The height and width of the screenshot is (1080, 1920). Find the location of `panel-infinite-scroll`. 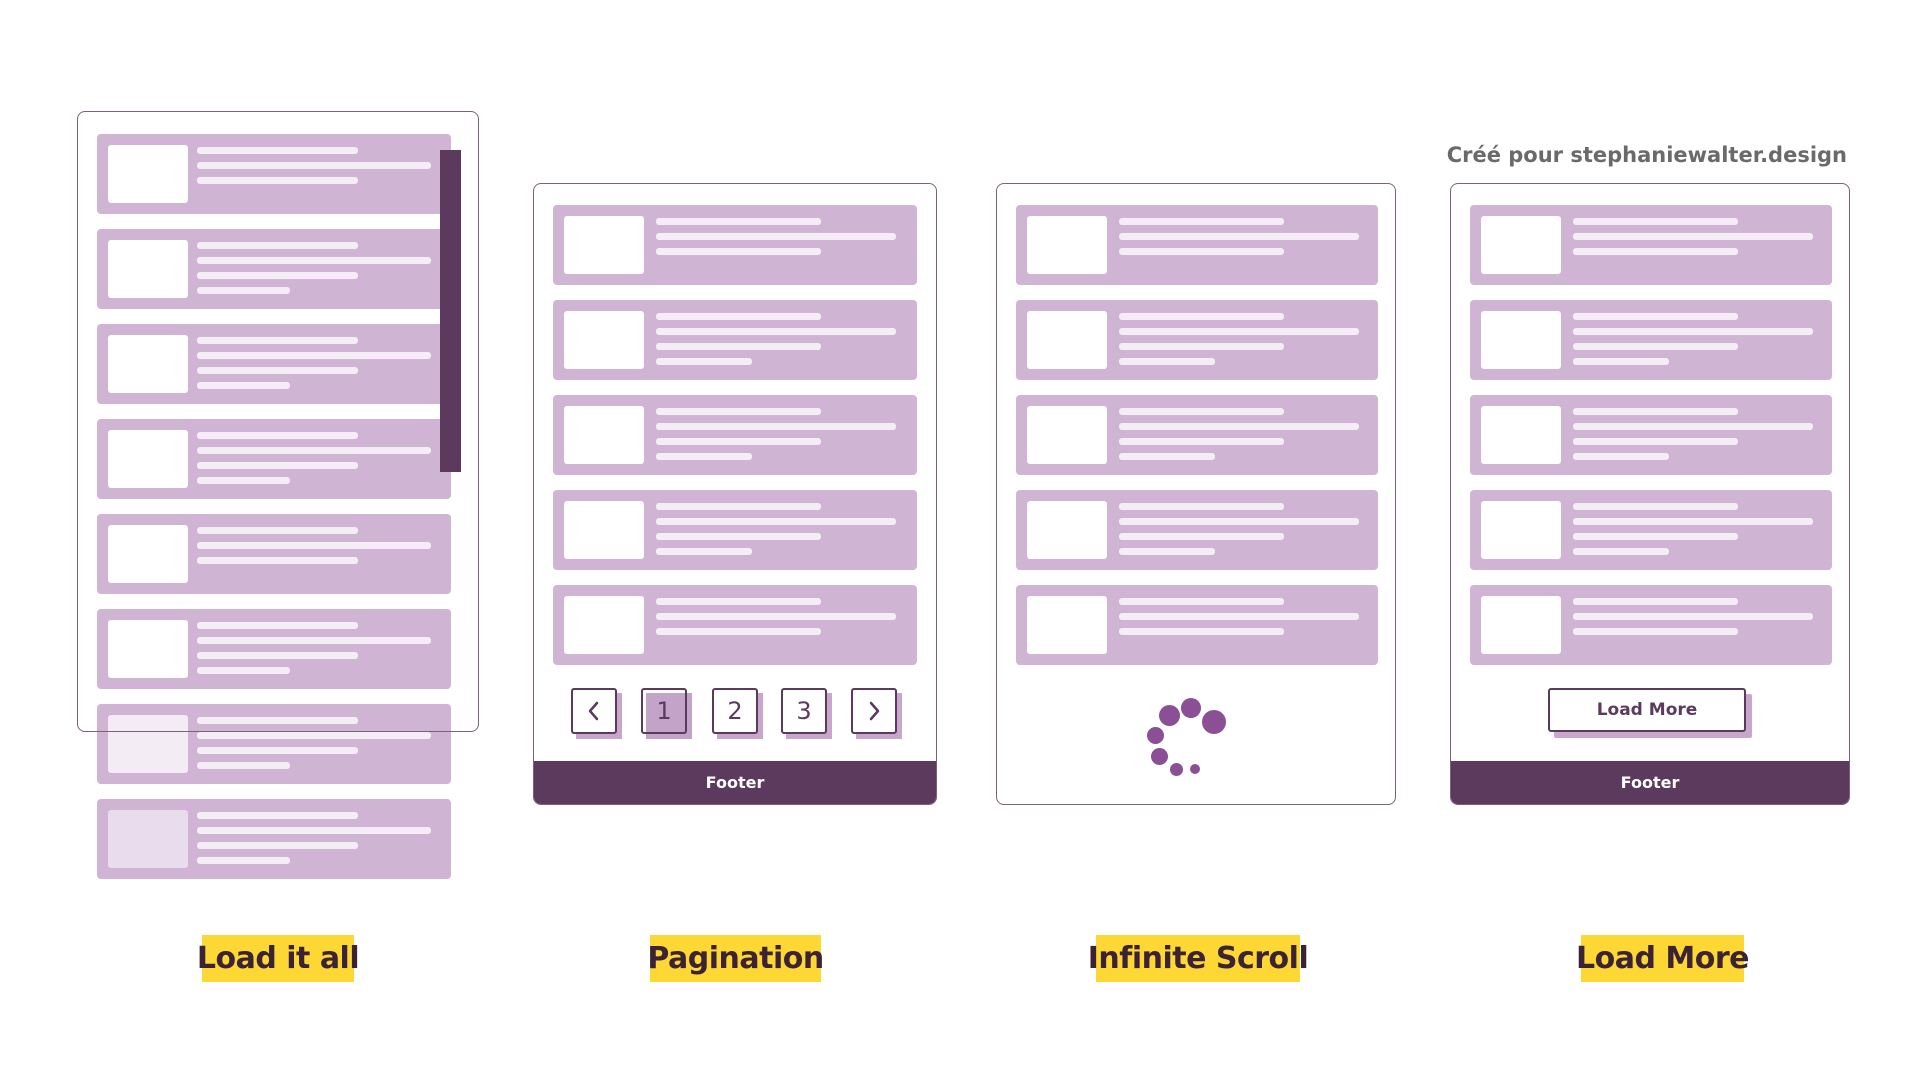

panel-infinite-scroll is located at coordinates (1196, 494).